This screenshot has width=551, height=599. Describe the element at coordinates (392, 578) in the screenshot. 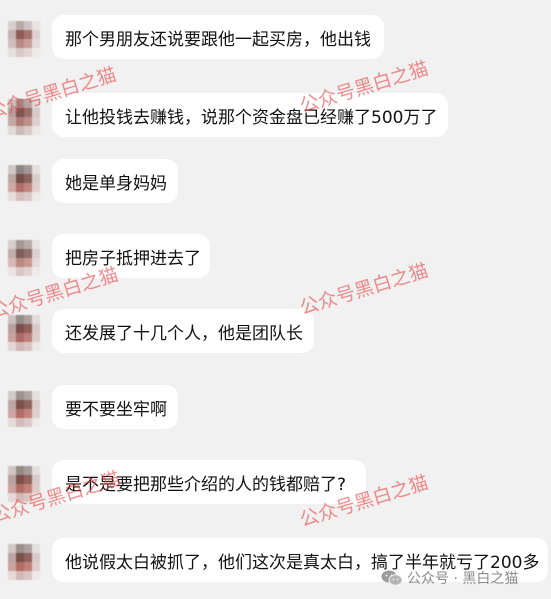

I see `wechat-icon` at that location.